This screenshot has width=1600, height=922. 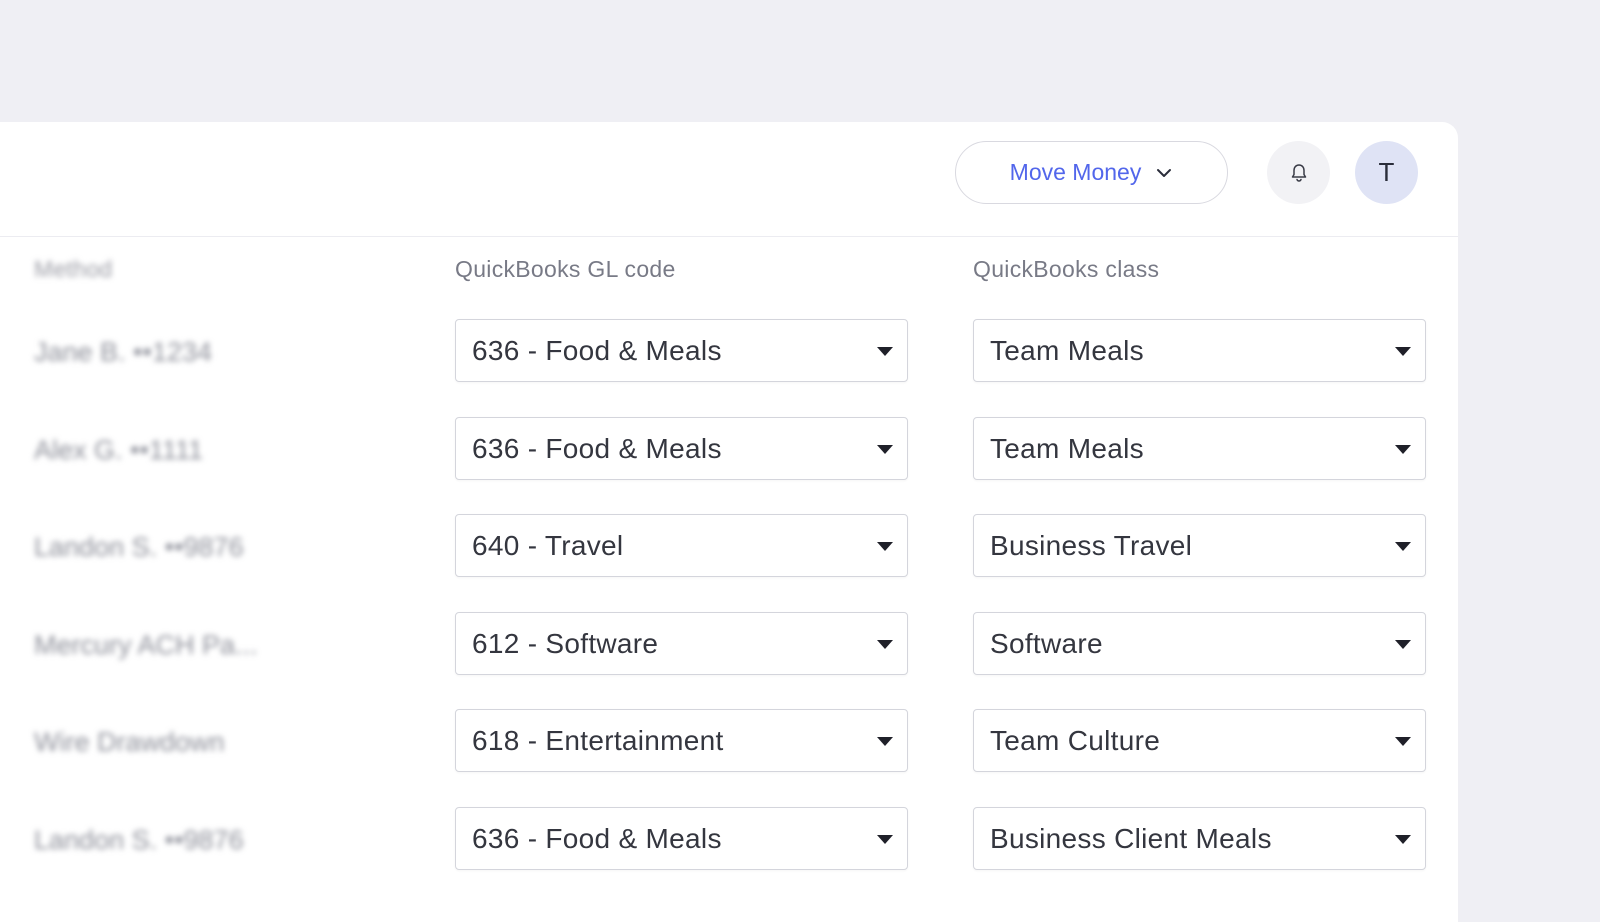 I want to click on avatar: T, so click(x=1386, y=172).